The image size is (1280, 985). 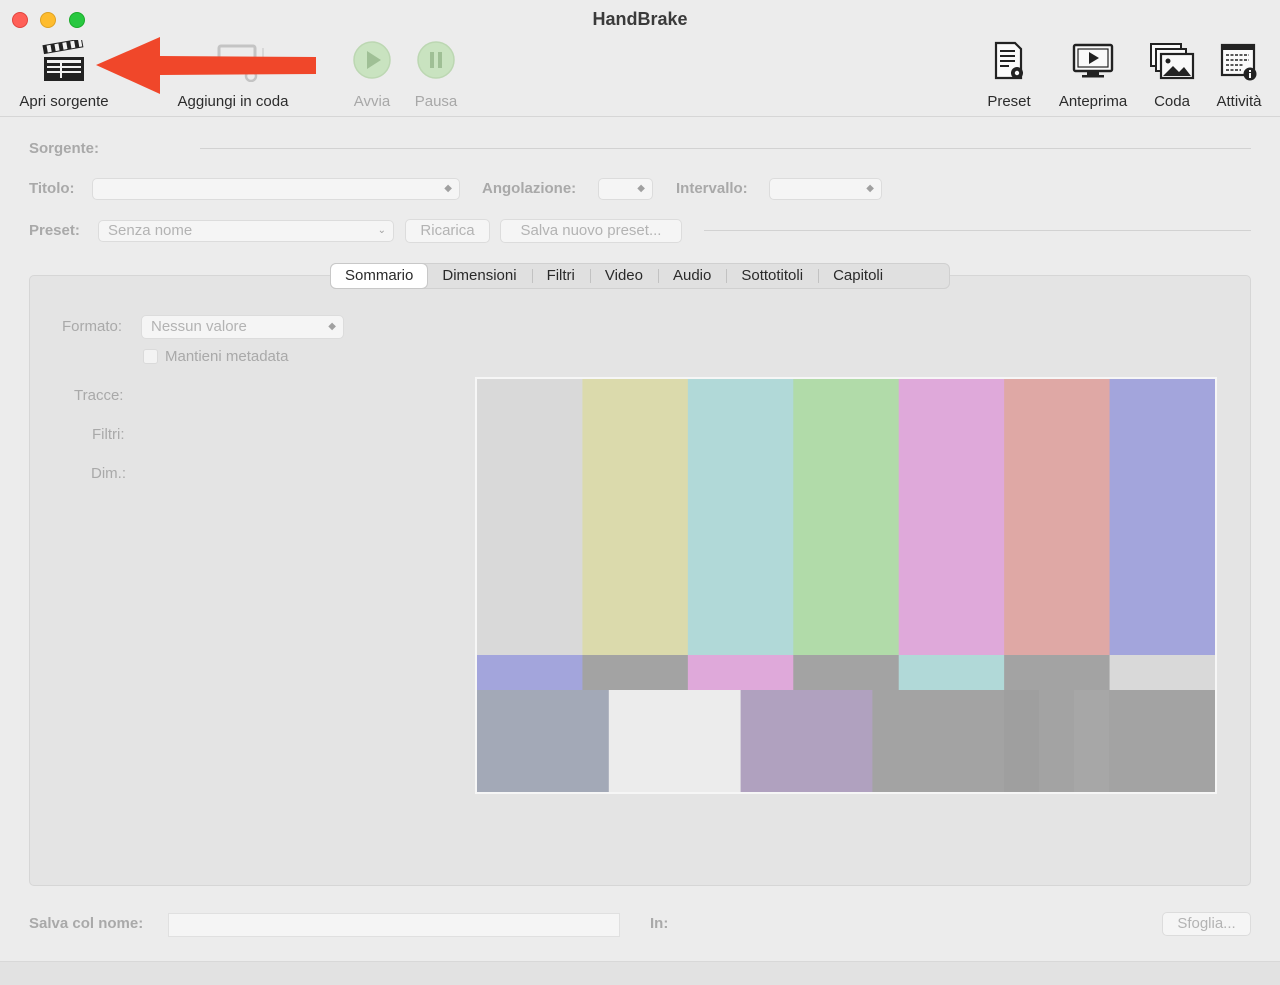 What do you see at coordinates (436, 60) in the screenshot?
I see `pause-icon` at bounding box center [436, 60].